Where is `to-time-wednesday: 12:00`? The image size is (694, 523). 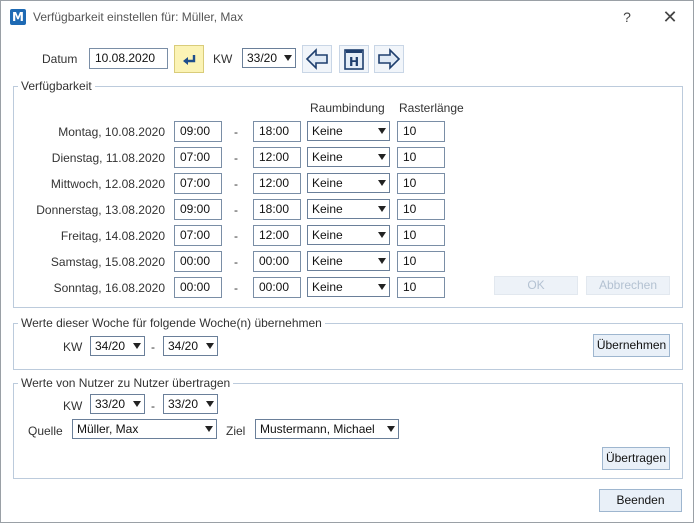
to-time-wednesday: 12:00 is located at coordinates (277, 183).